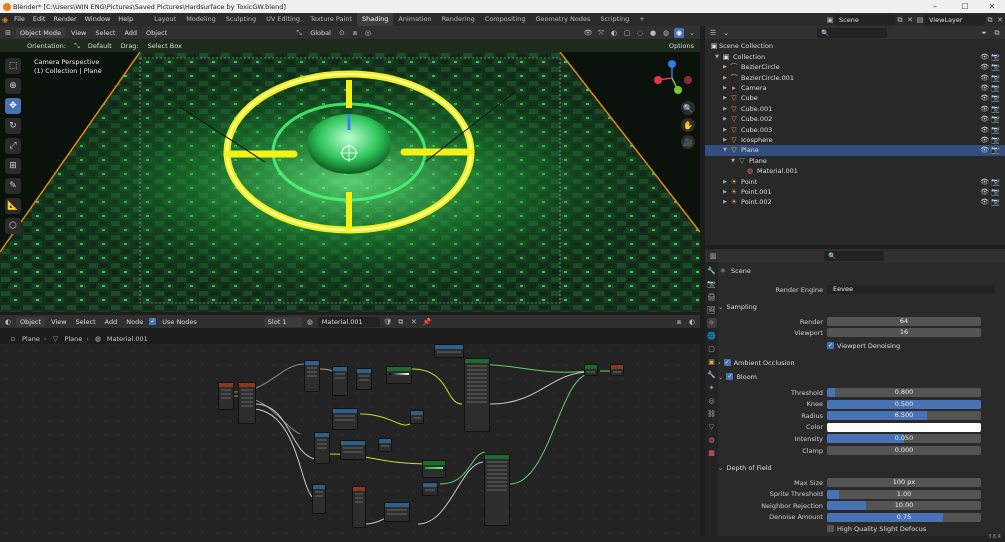  I want to click on material-shading-icon: ◍, so click(666, 33).